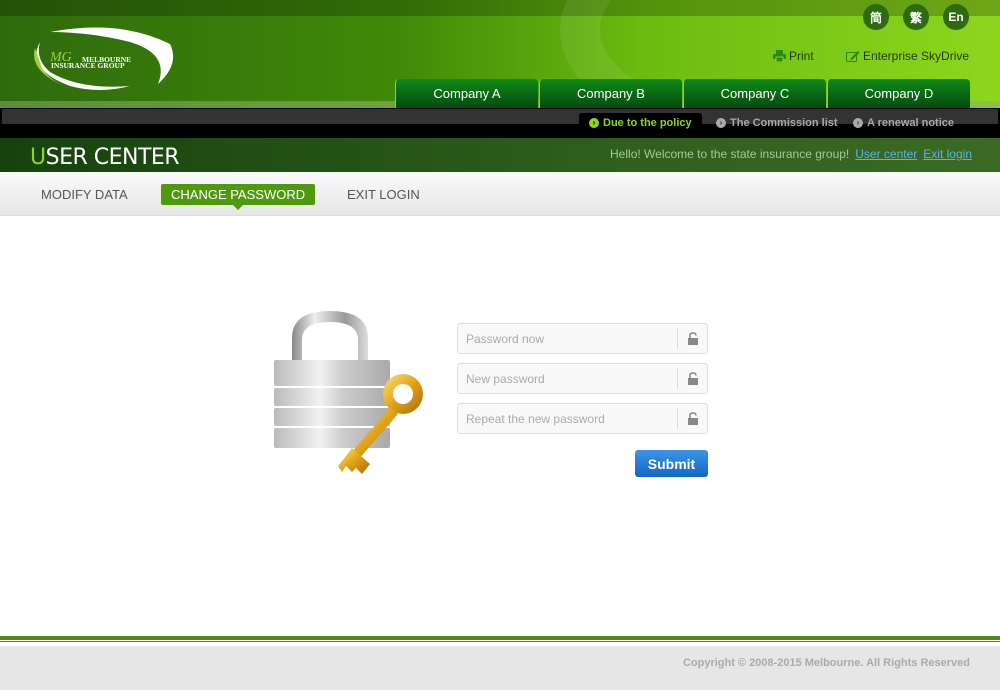 The height and width of the screenshot is (690, 1000). Describe the element at coordinates (238, 197) in the screenshot. I see `menu-change-password: CHANGE PASSWORD` at that location.